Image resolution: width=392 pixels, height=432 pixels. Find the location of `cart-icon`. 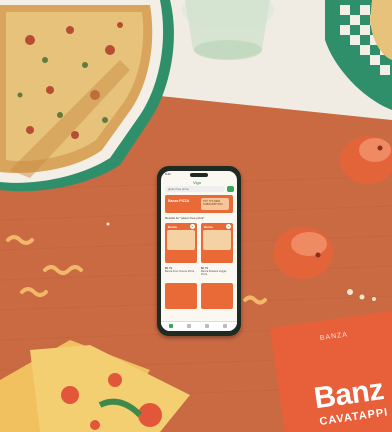

cart-icon is located at coordinates (207, 326).